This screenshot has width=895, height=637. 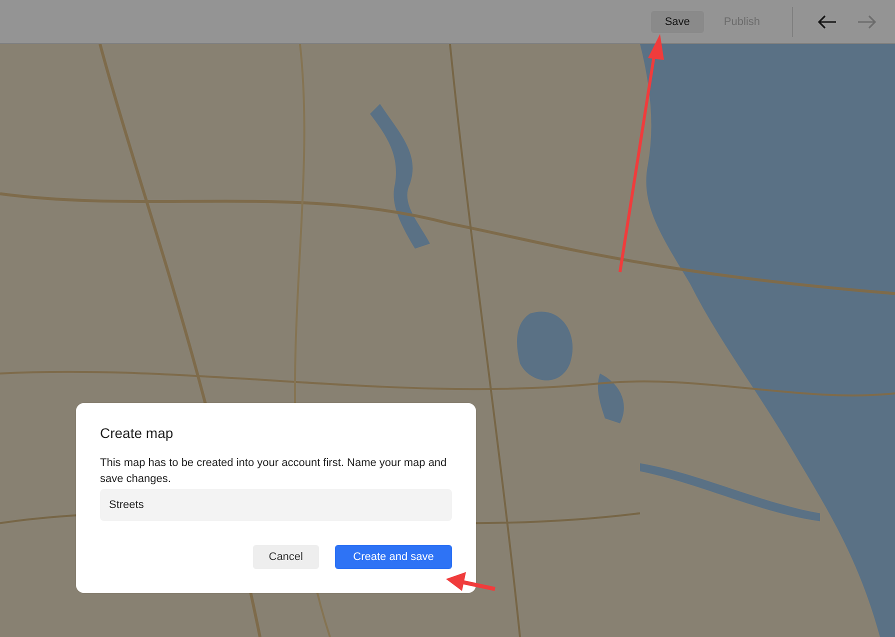 I want to click on map-name-field: Streets, so click(x=276, y=505).